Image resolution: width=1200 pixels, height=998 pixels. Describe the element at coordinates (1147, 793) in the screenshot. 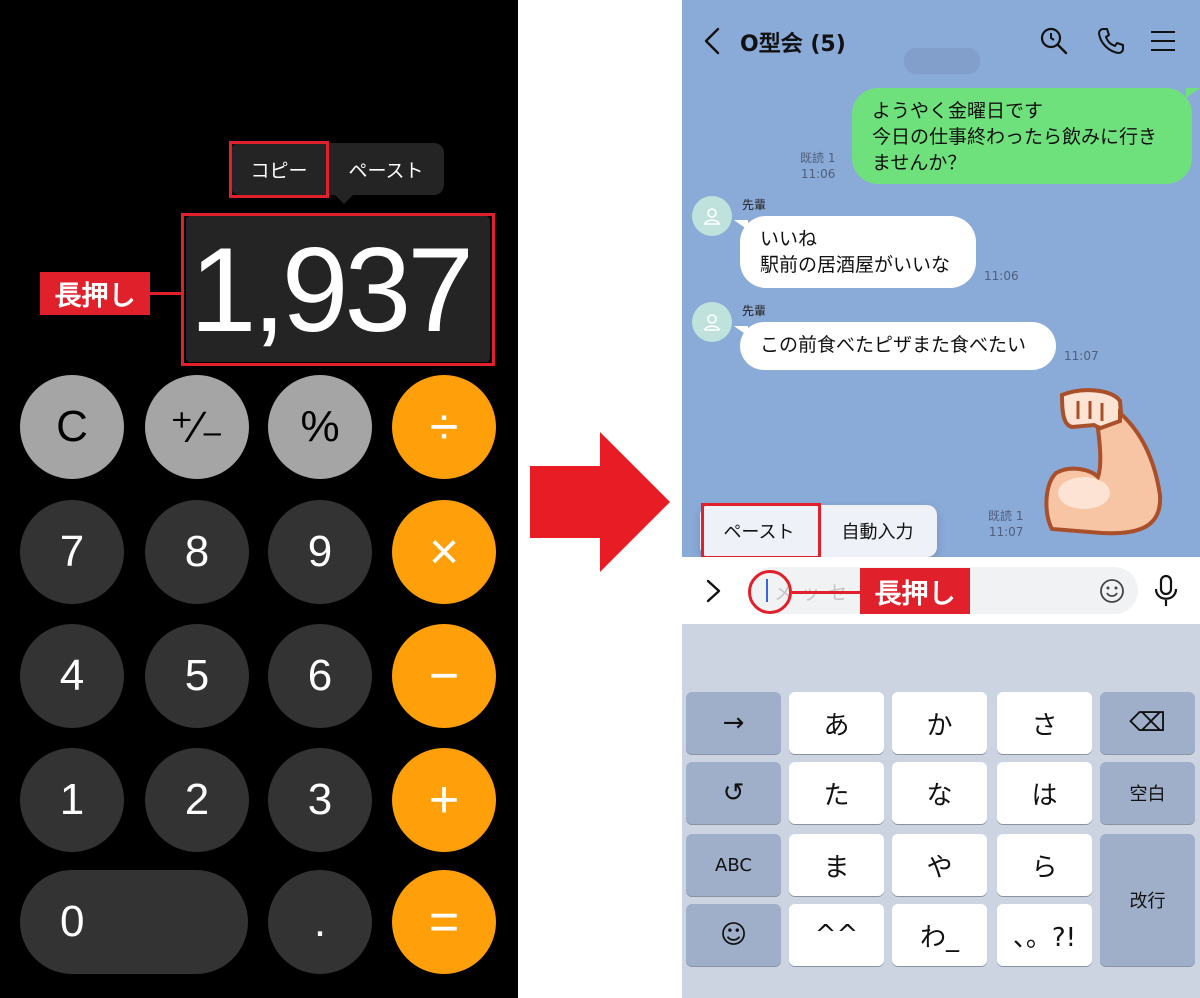

I see `key-space: 空白` at that location.